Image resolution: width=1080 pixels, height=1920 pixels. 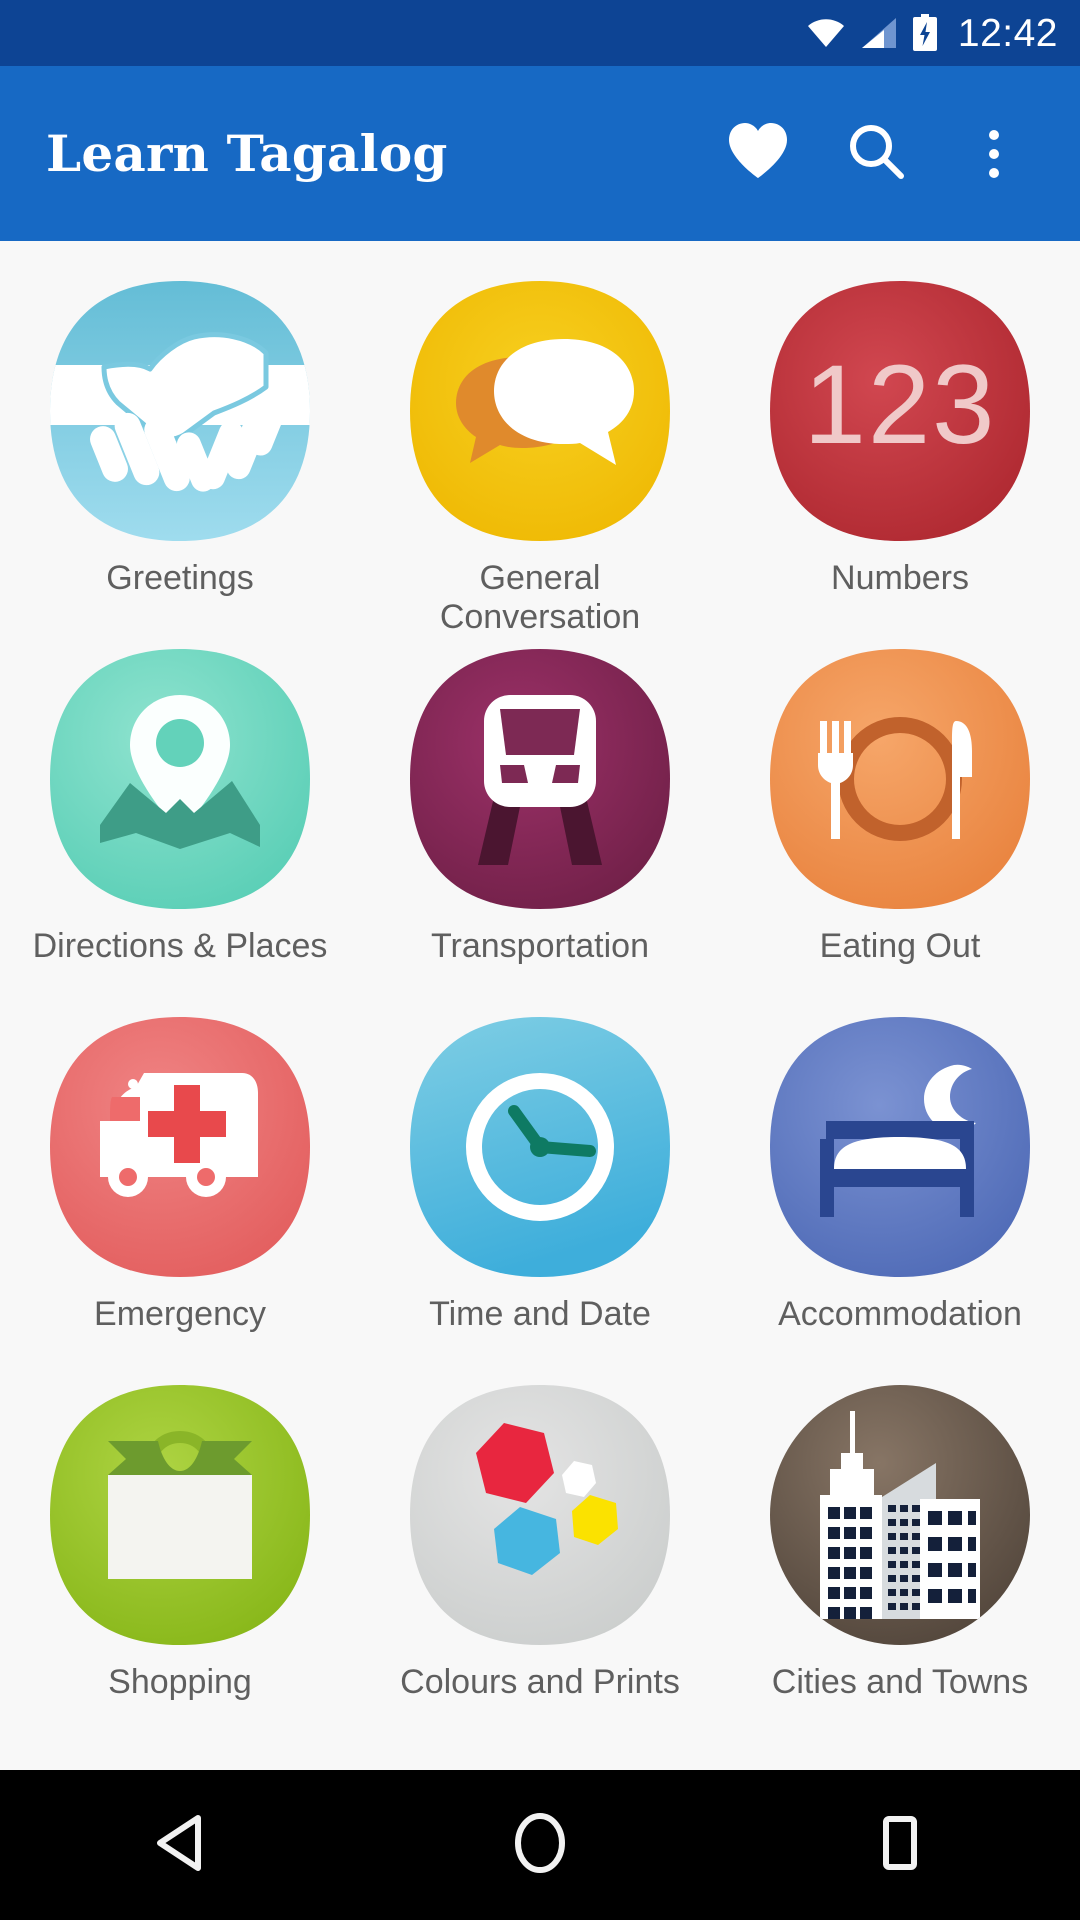 I want to click on city-skyline-icon, so click(x=900, y=1515).